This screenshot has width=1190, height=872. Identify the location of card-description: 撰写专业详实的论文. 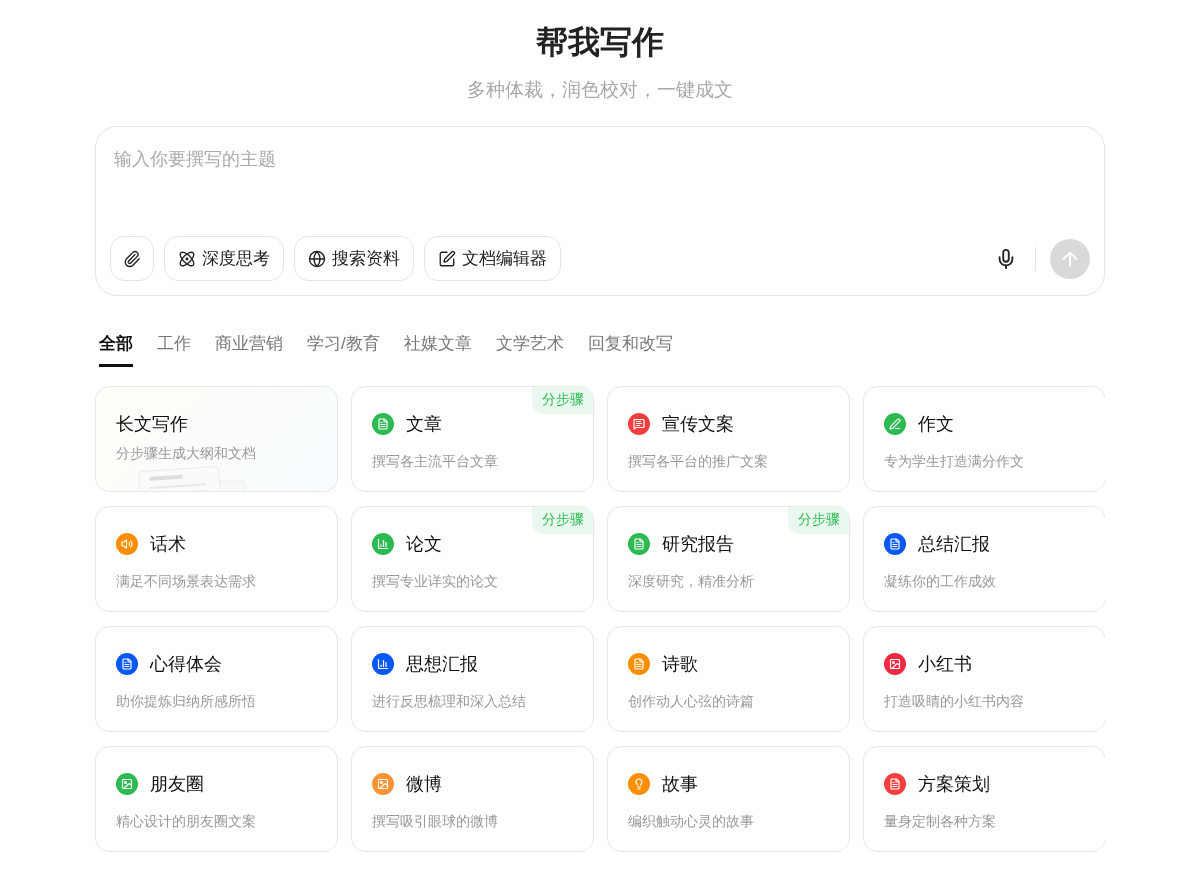
(435, 582).